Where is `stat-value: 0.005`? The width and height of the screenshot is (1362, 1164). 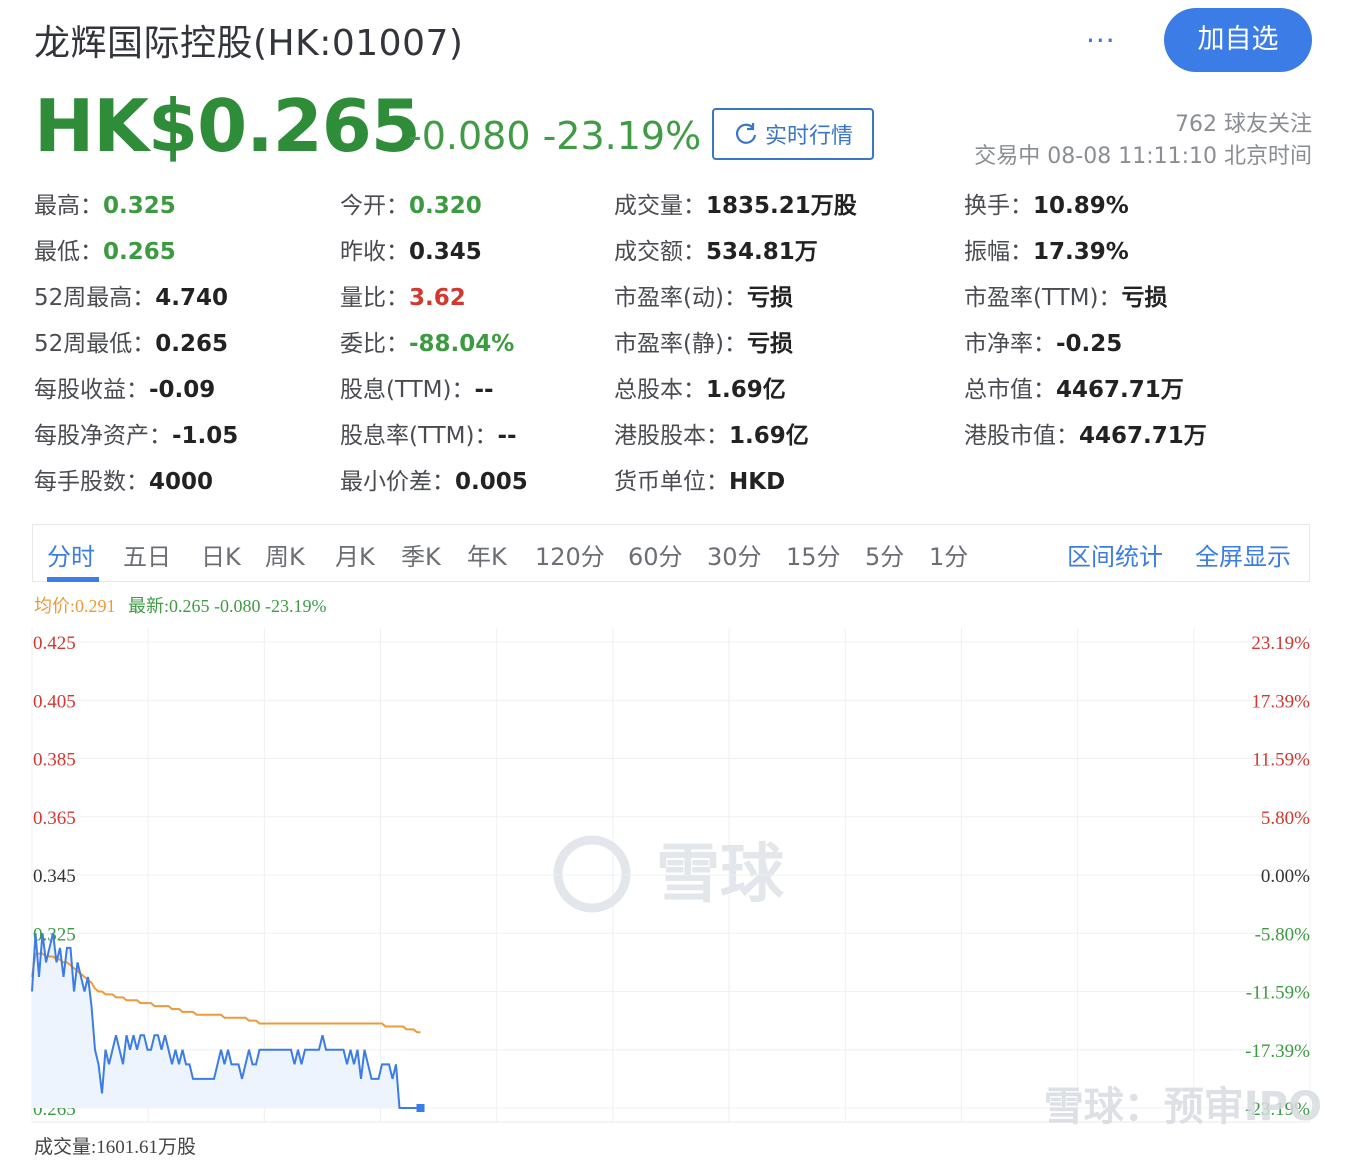 stat-value: 0.005 is located at coordinates (491, 482).